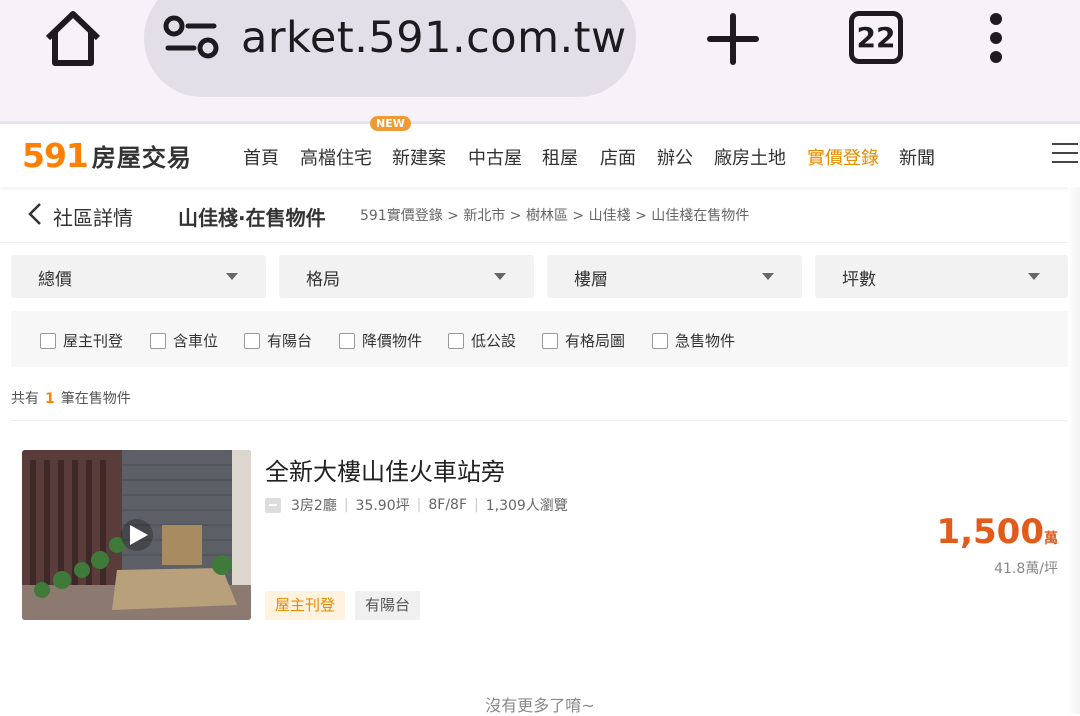  I want to click on filter-label: 樓層, so click(591, 280).